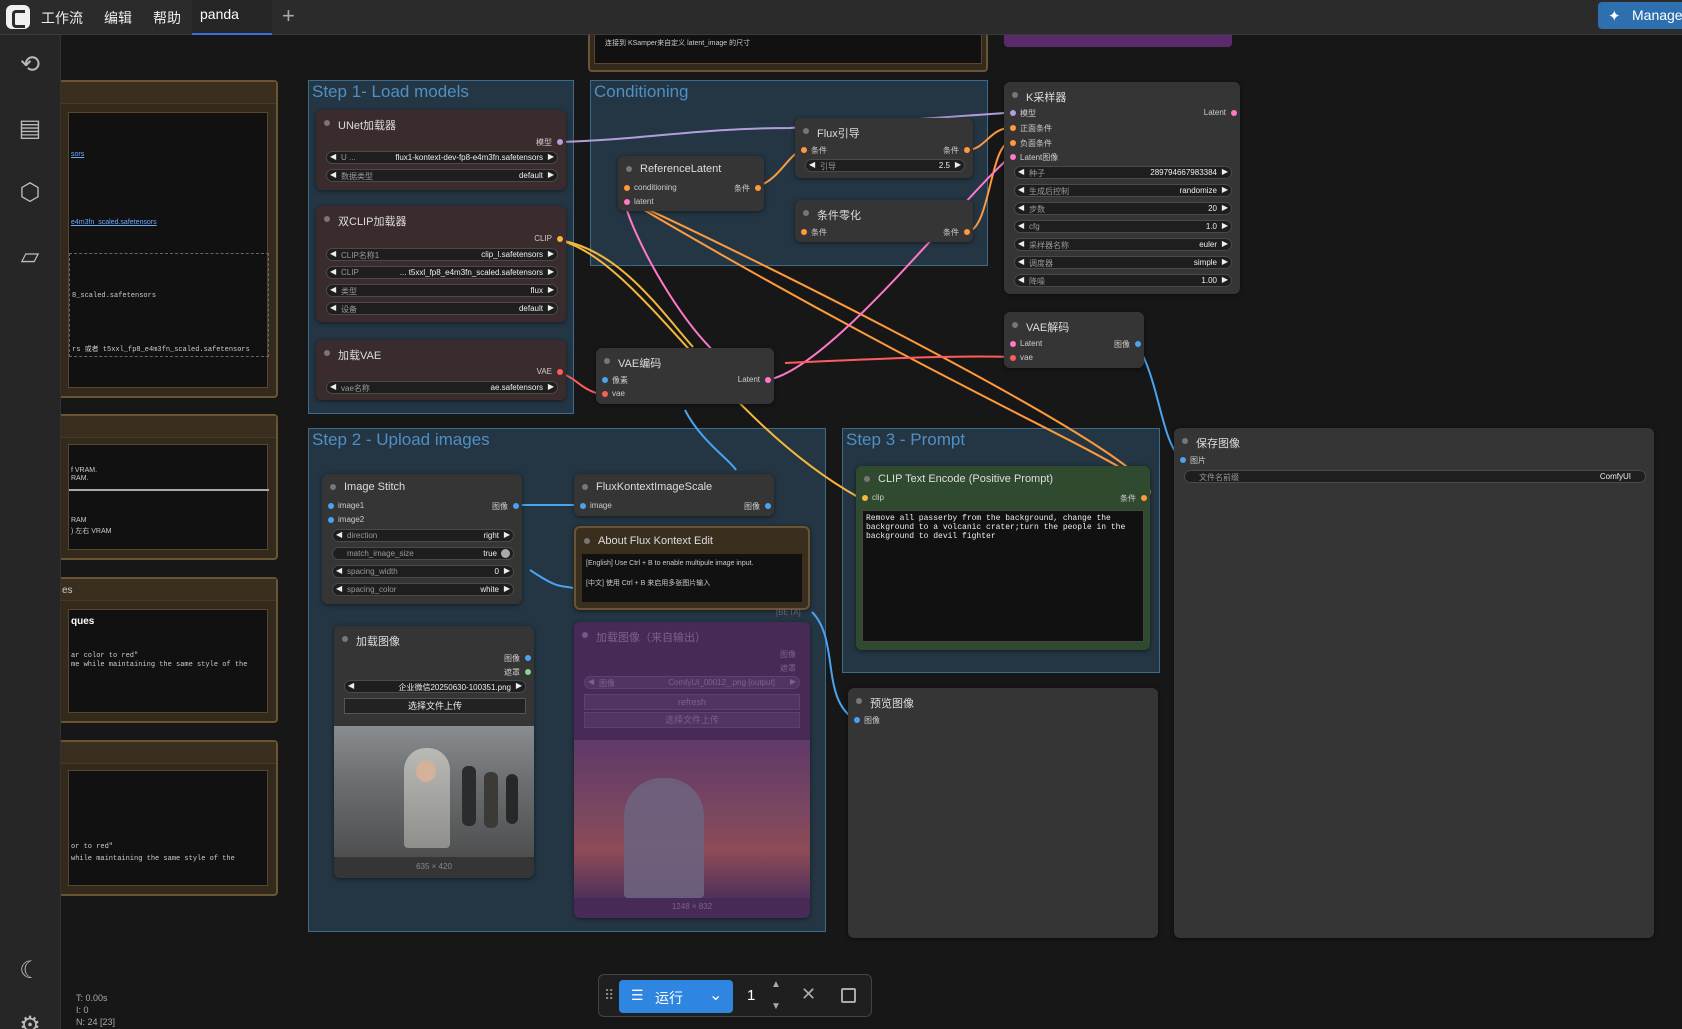  Describe the element at coordinates (1123, 244) in the screenshot. I see `widget-sampler: ◀ 采样器名称 euler ▶` at that location.